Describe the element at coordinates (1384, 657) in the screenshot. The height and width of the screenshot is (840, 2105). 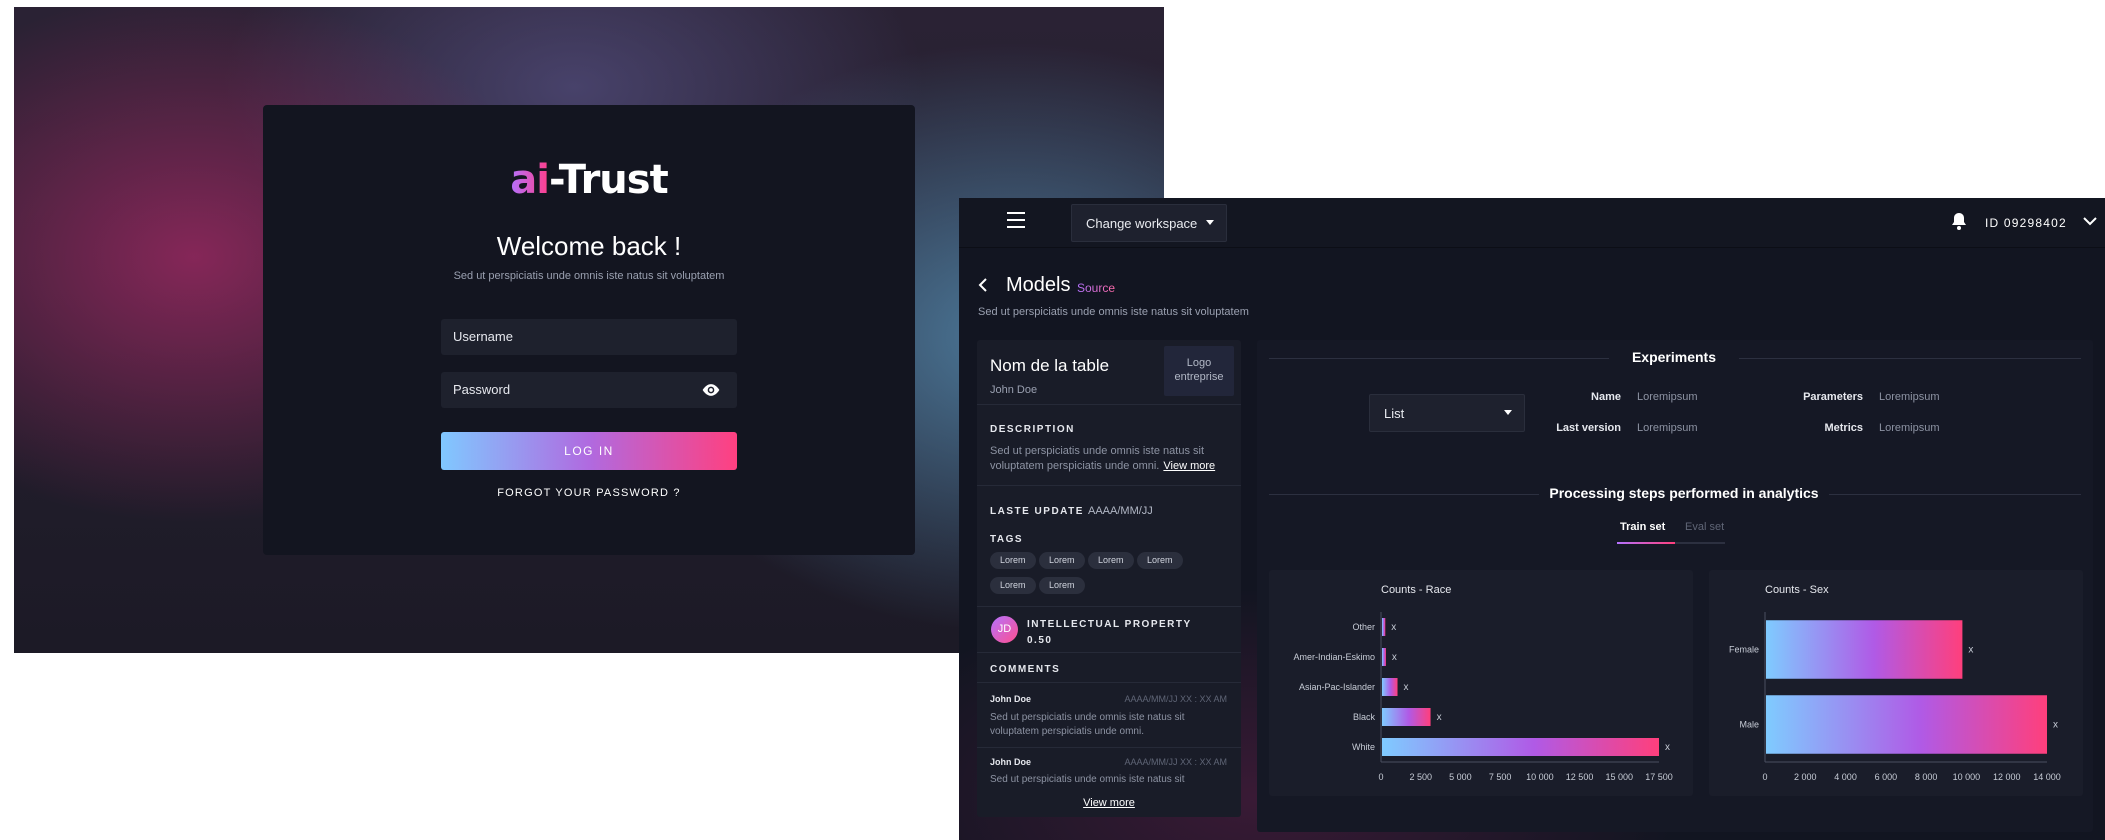
I see `bar-amer-indian-eskimo` at that location.